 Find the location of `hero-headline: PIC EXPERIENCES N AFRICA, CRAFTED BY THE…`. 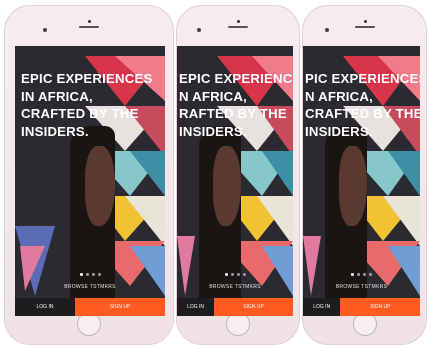

hero-headline: PIC EXPERIENCES N AFRICA, CRAFTED BY THE… is located at coordinates (362, 105).